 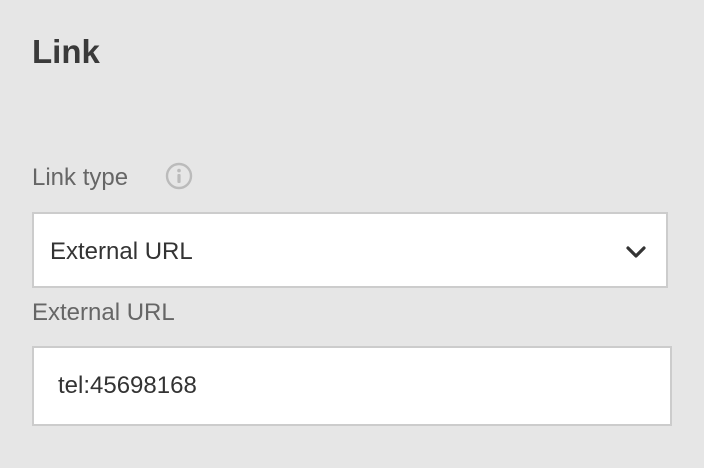 I want to click on info-icon, so click(x=179, y=176).